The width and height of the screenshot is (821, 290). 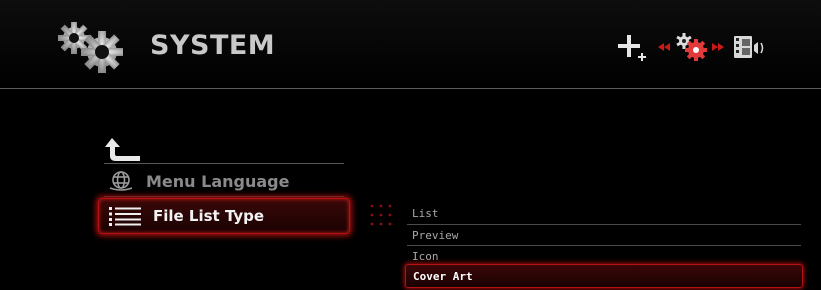 I want to click on right-arrows-icon, so click(x=718, y=47).